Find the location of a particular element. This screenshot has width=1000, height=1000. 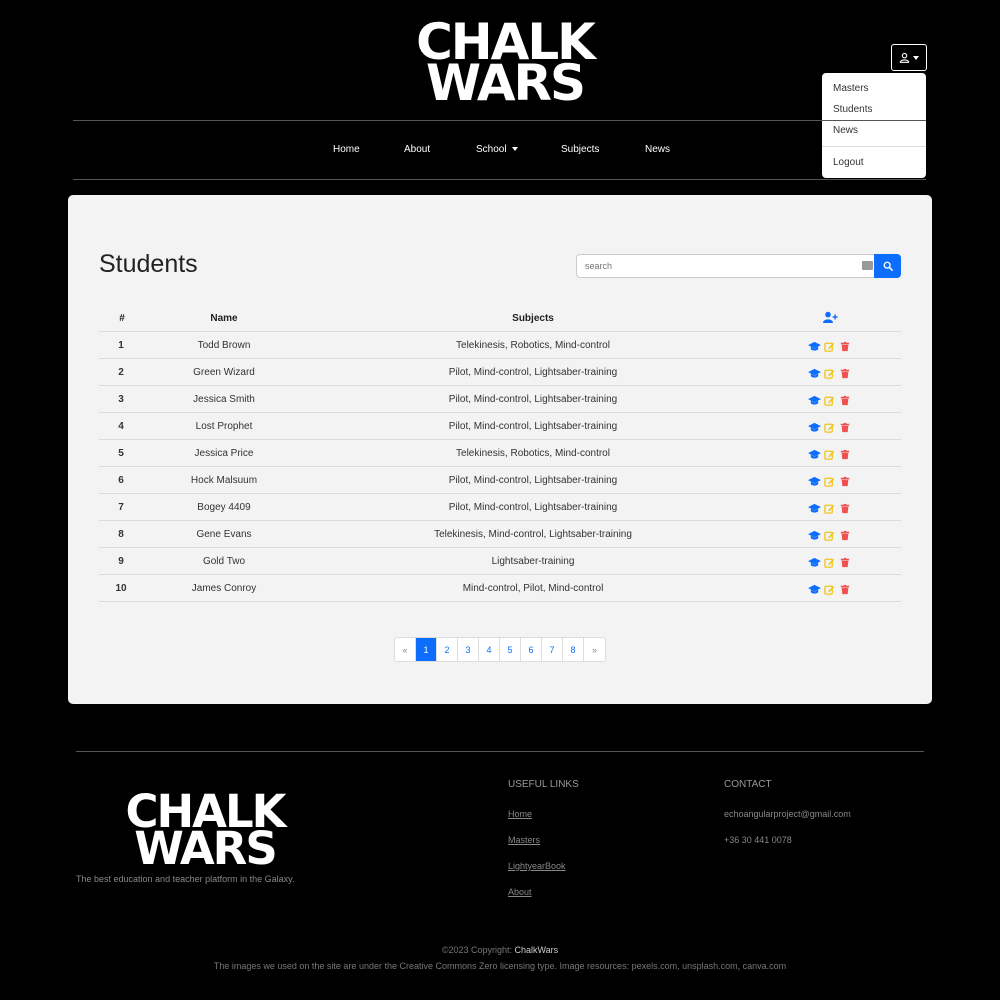

search-input is located at coordinates (725, 266).